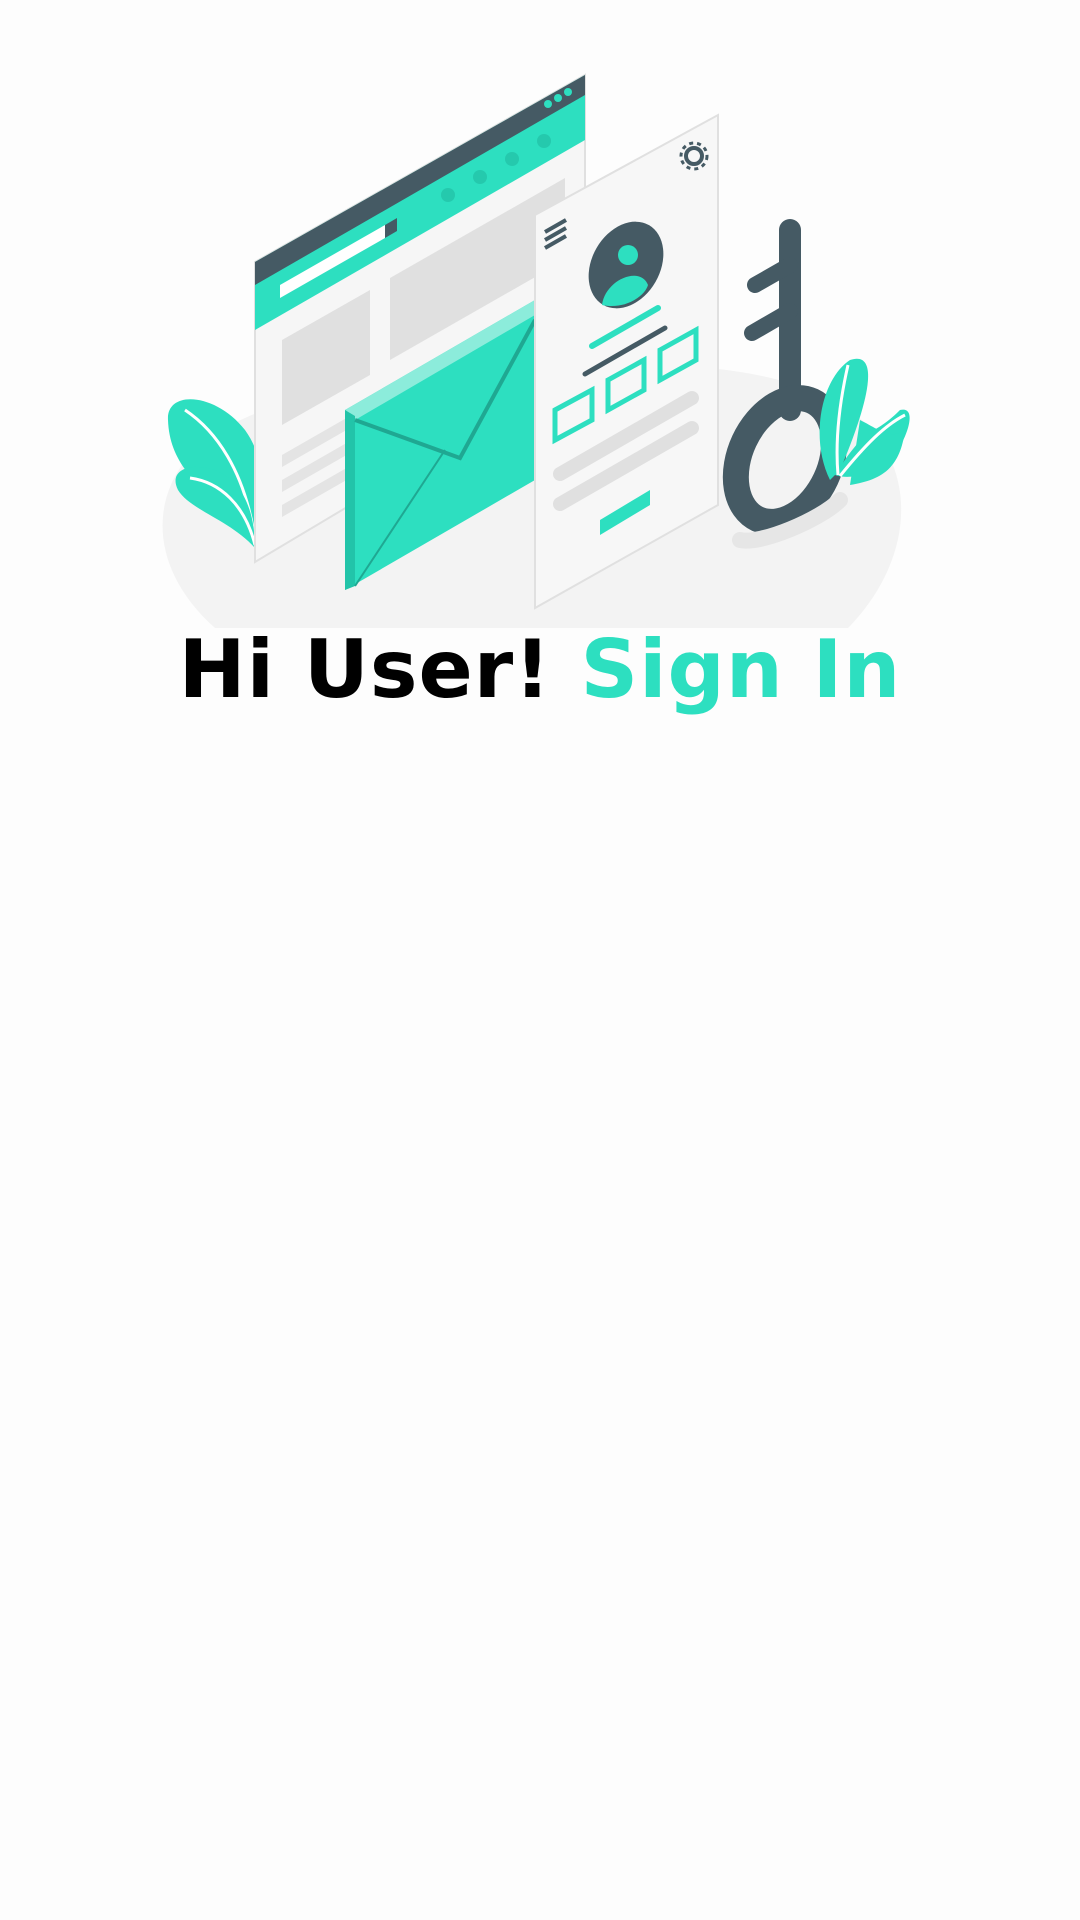  What do you see at coordinates (864, 421) in the screenshot?
I see `plant-leaves-right-icon` at bounding box center [864, 421].